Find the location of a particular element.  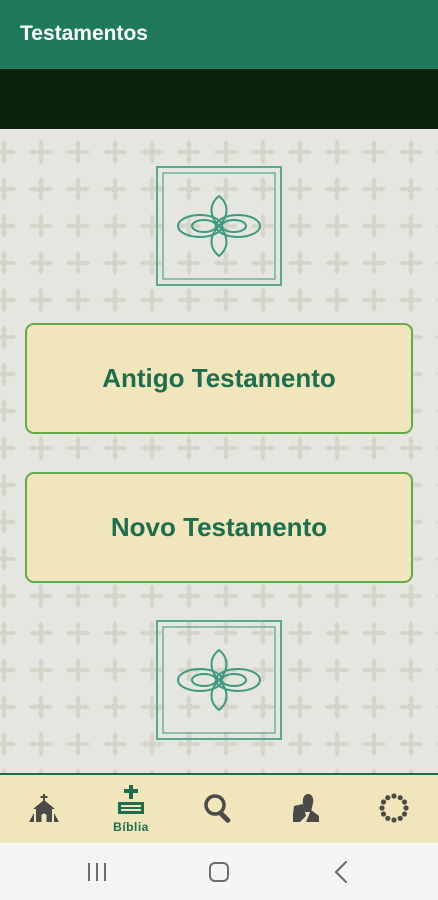

nav-item-rosary is located at coordinates (394, 809).